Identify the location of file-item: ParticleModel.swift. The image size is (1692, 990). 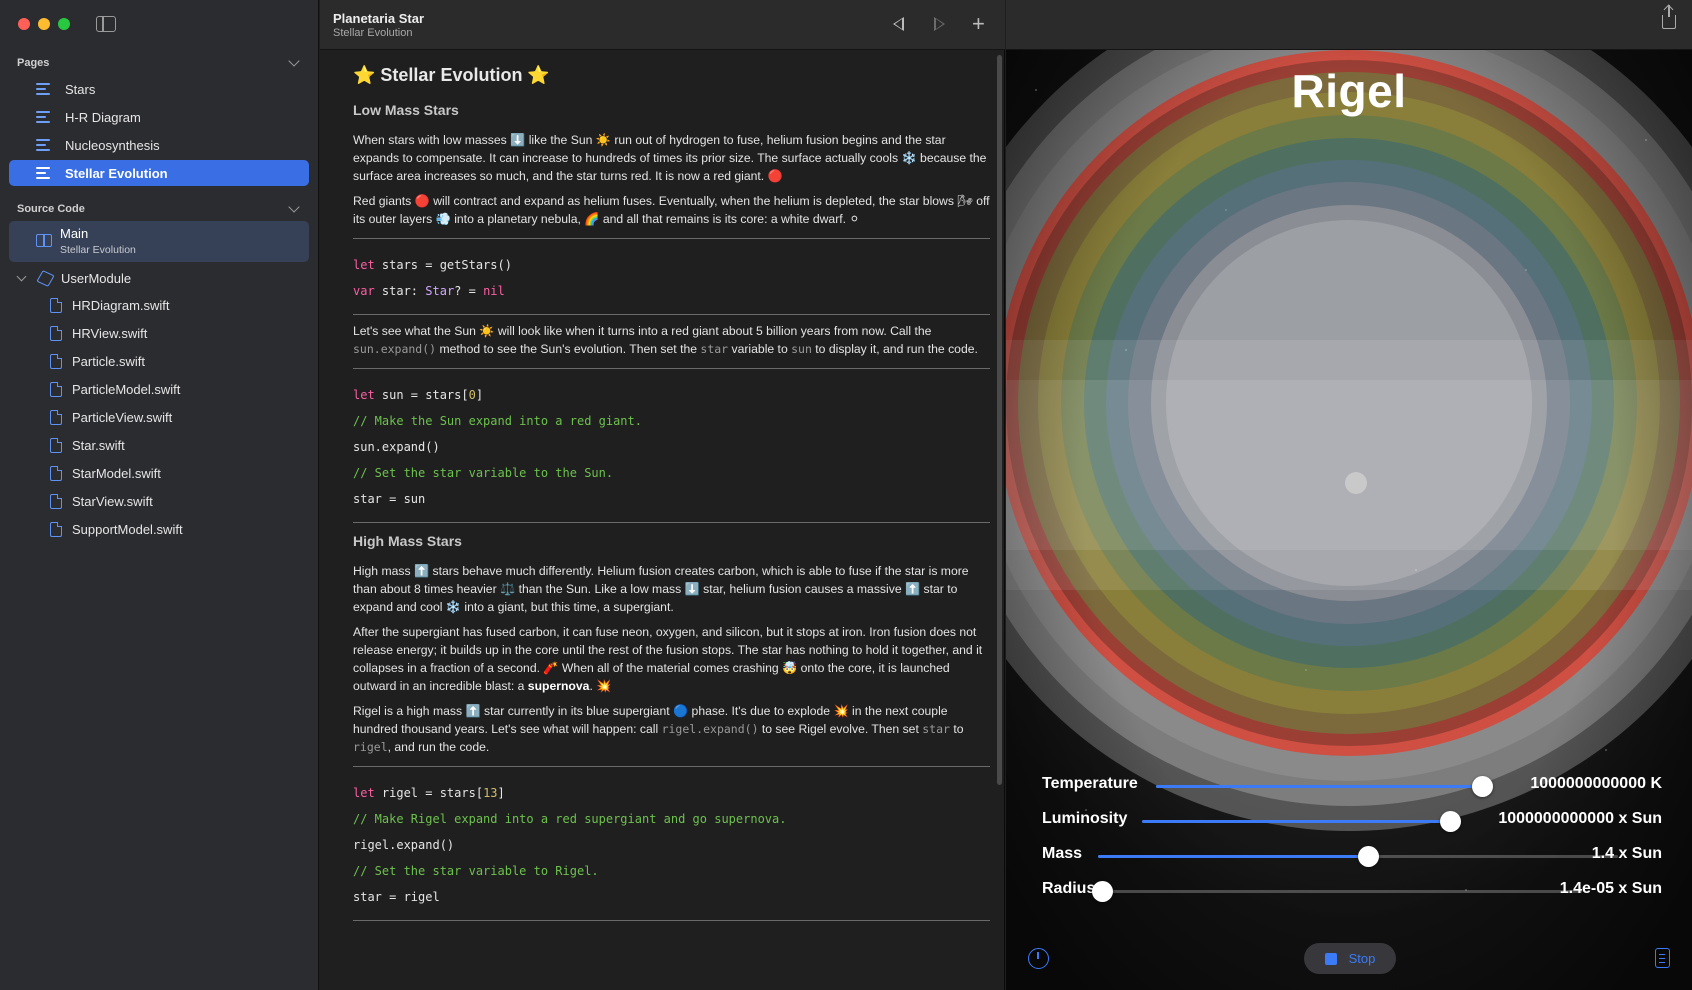
(159, 389).